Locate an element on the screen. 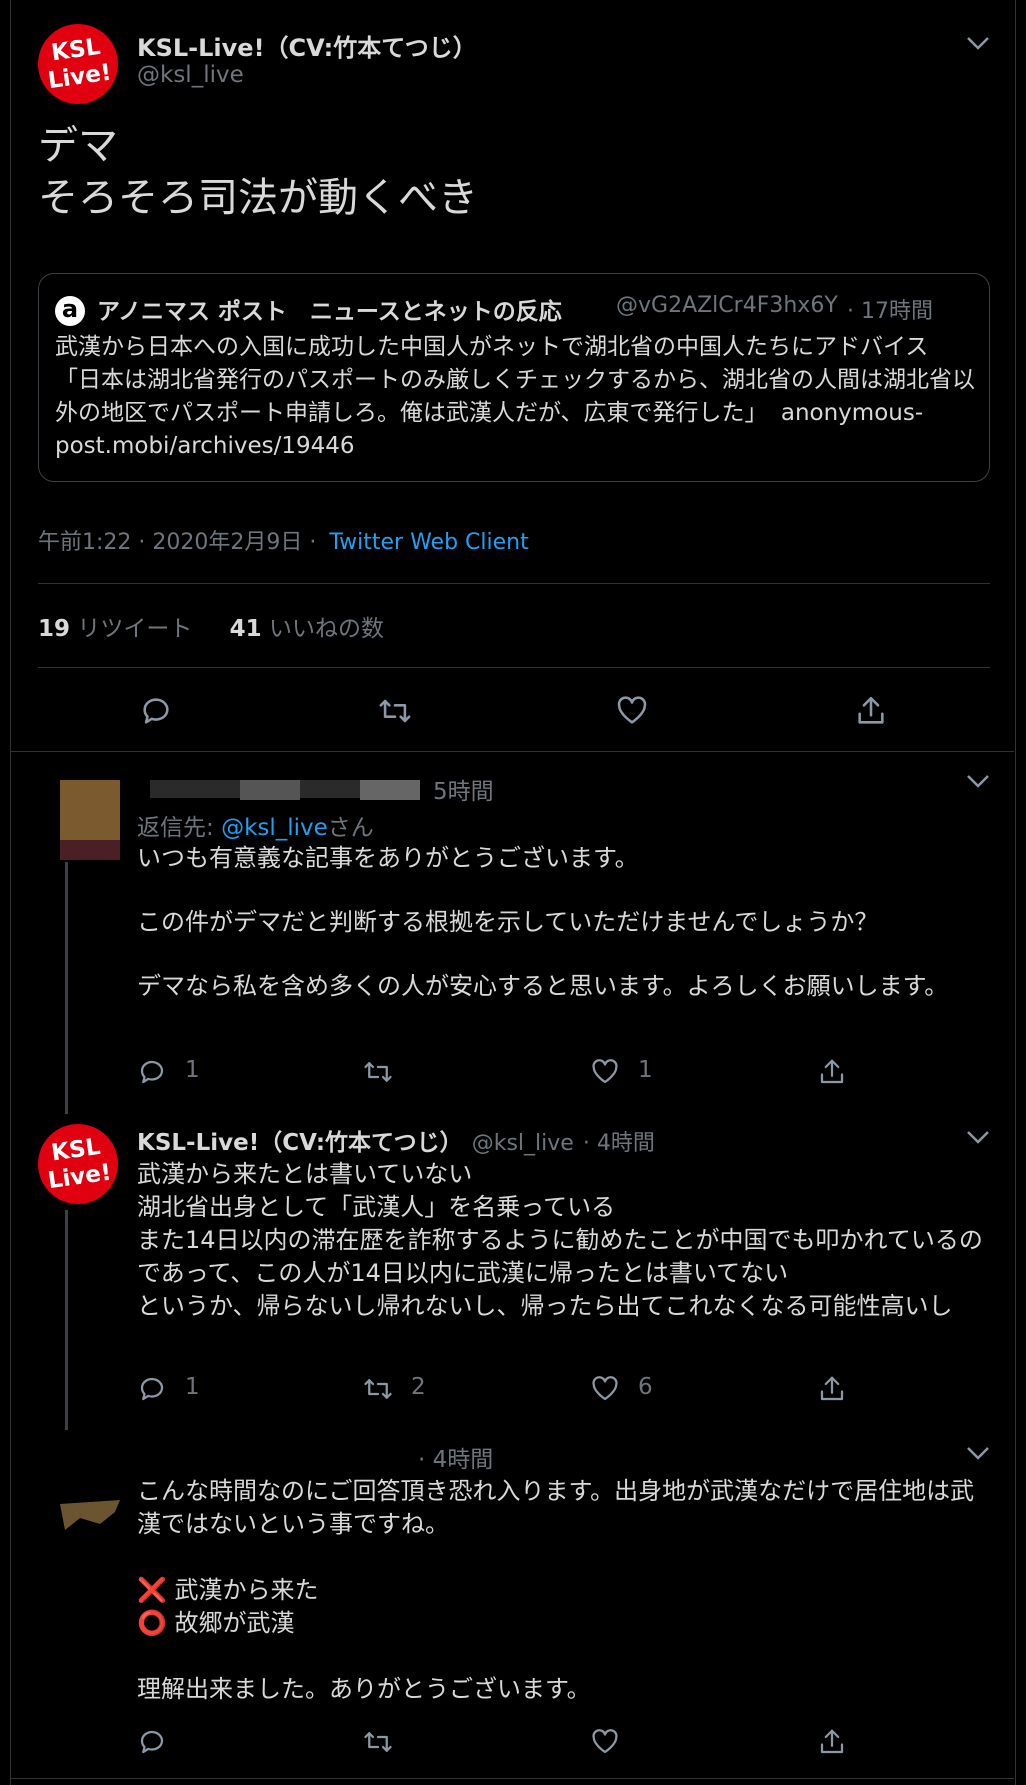 The image size is (1026, 1785). comparison-text-o: 故郷が武漢 is located at coordinates (234, 1623).